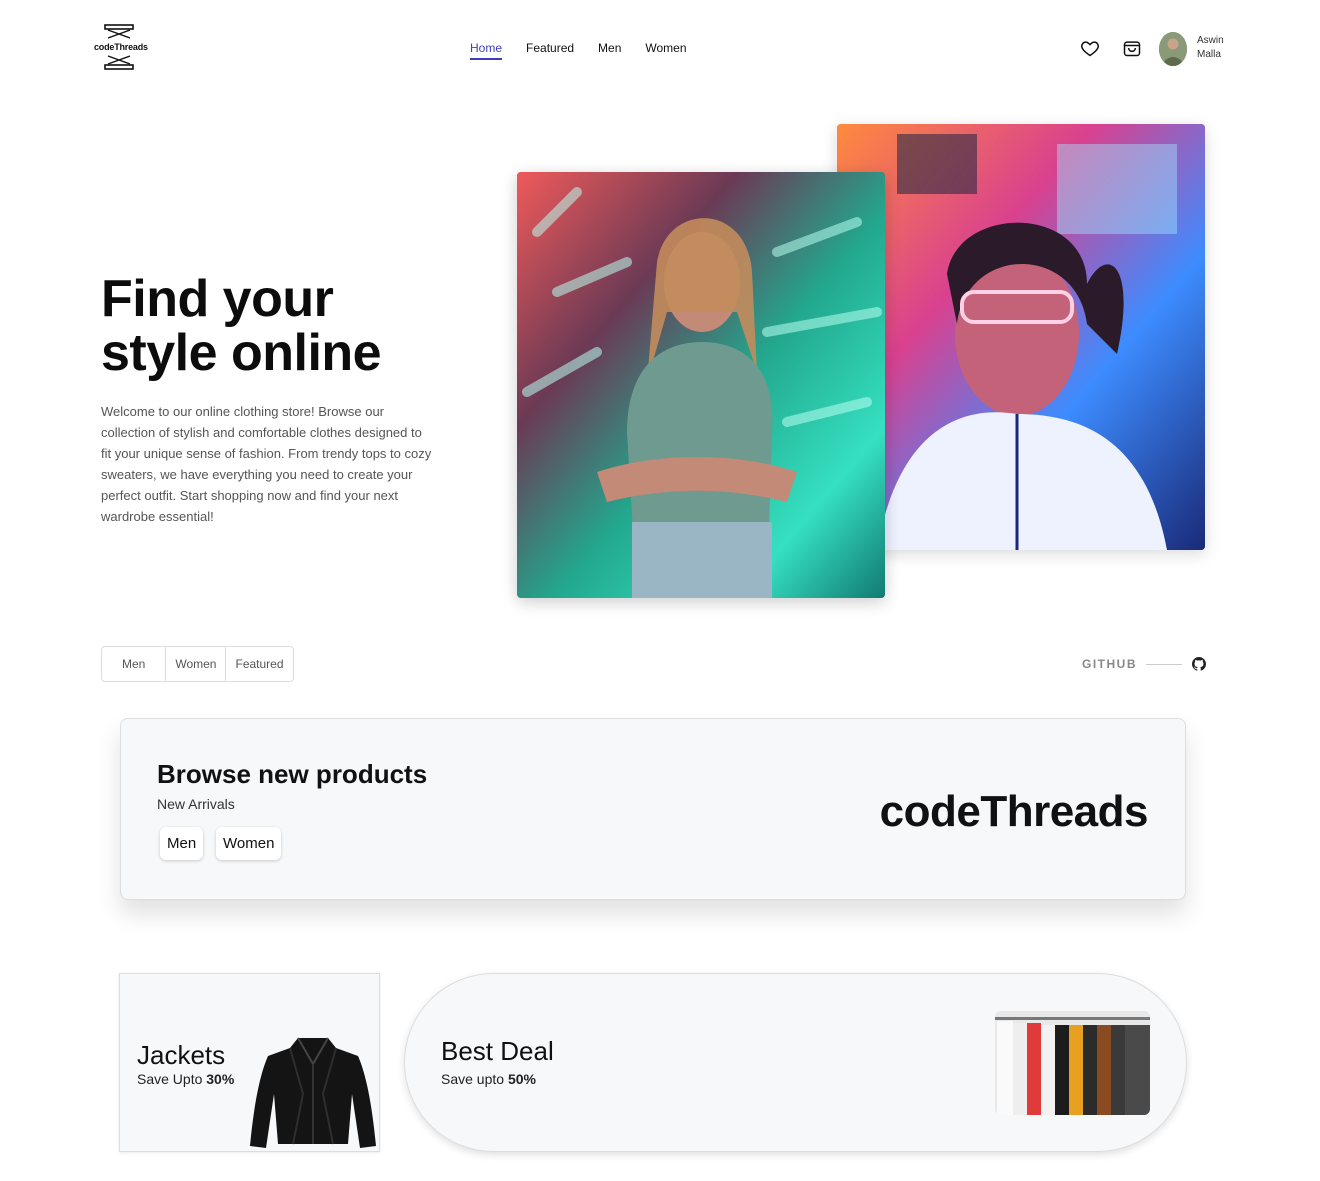 This screenshot has height=1181, width=1320. Describe the element at coordinates (1109, 664) in the screenshot. I see `github-label: GITHUB` at that location.